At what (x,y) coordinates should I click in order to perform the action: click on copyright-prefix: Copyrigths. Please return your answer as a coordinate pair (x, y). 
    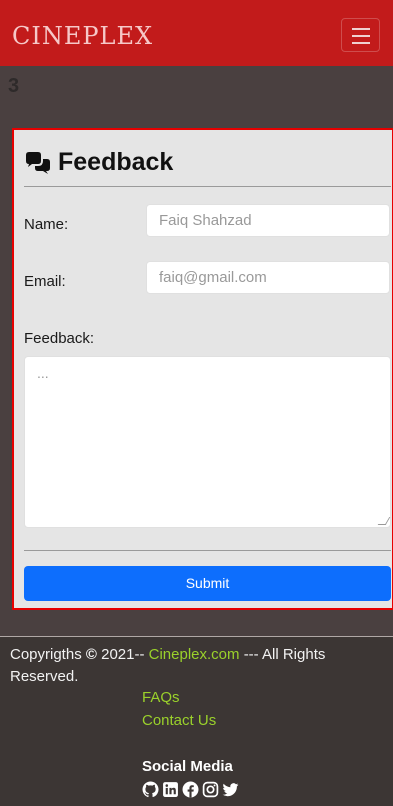
    Looking at the image, I should click on (46, 654).